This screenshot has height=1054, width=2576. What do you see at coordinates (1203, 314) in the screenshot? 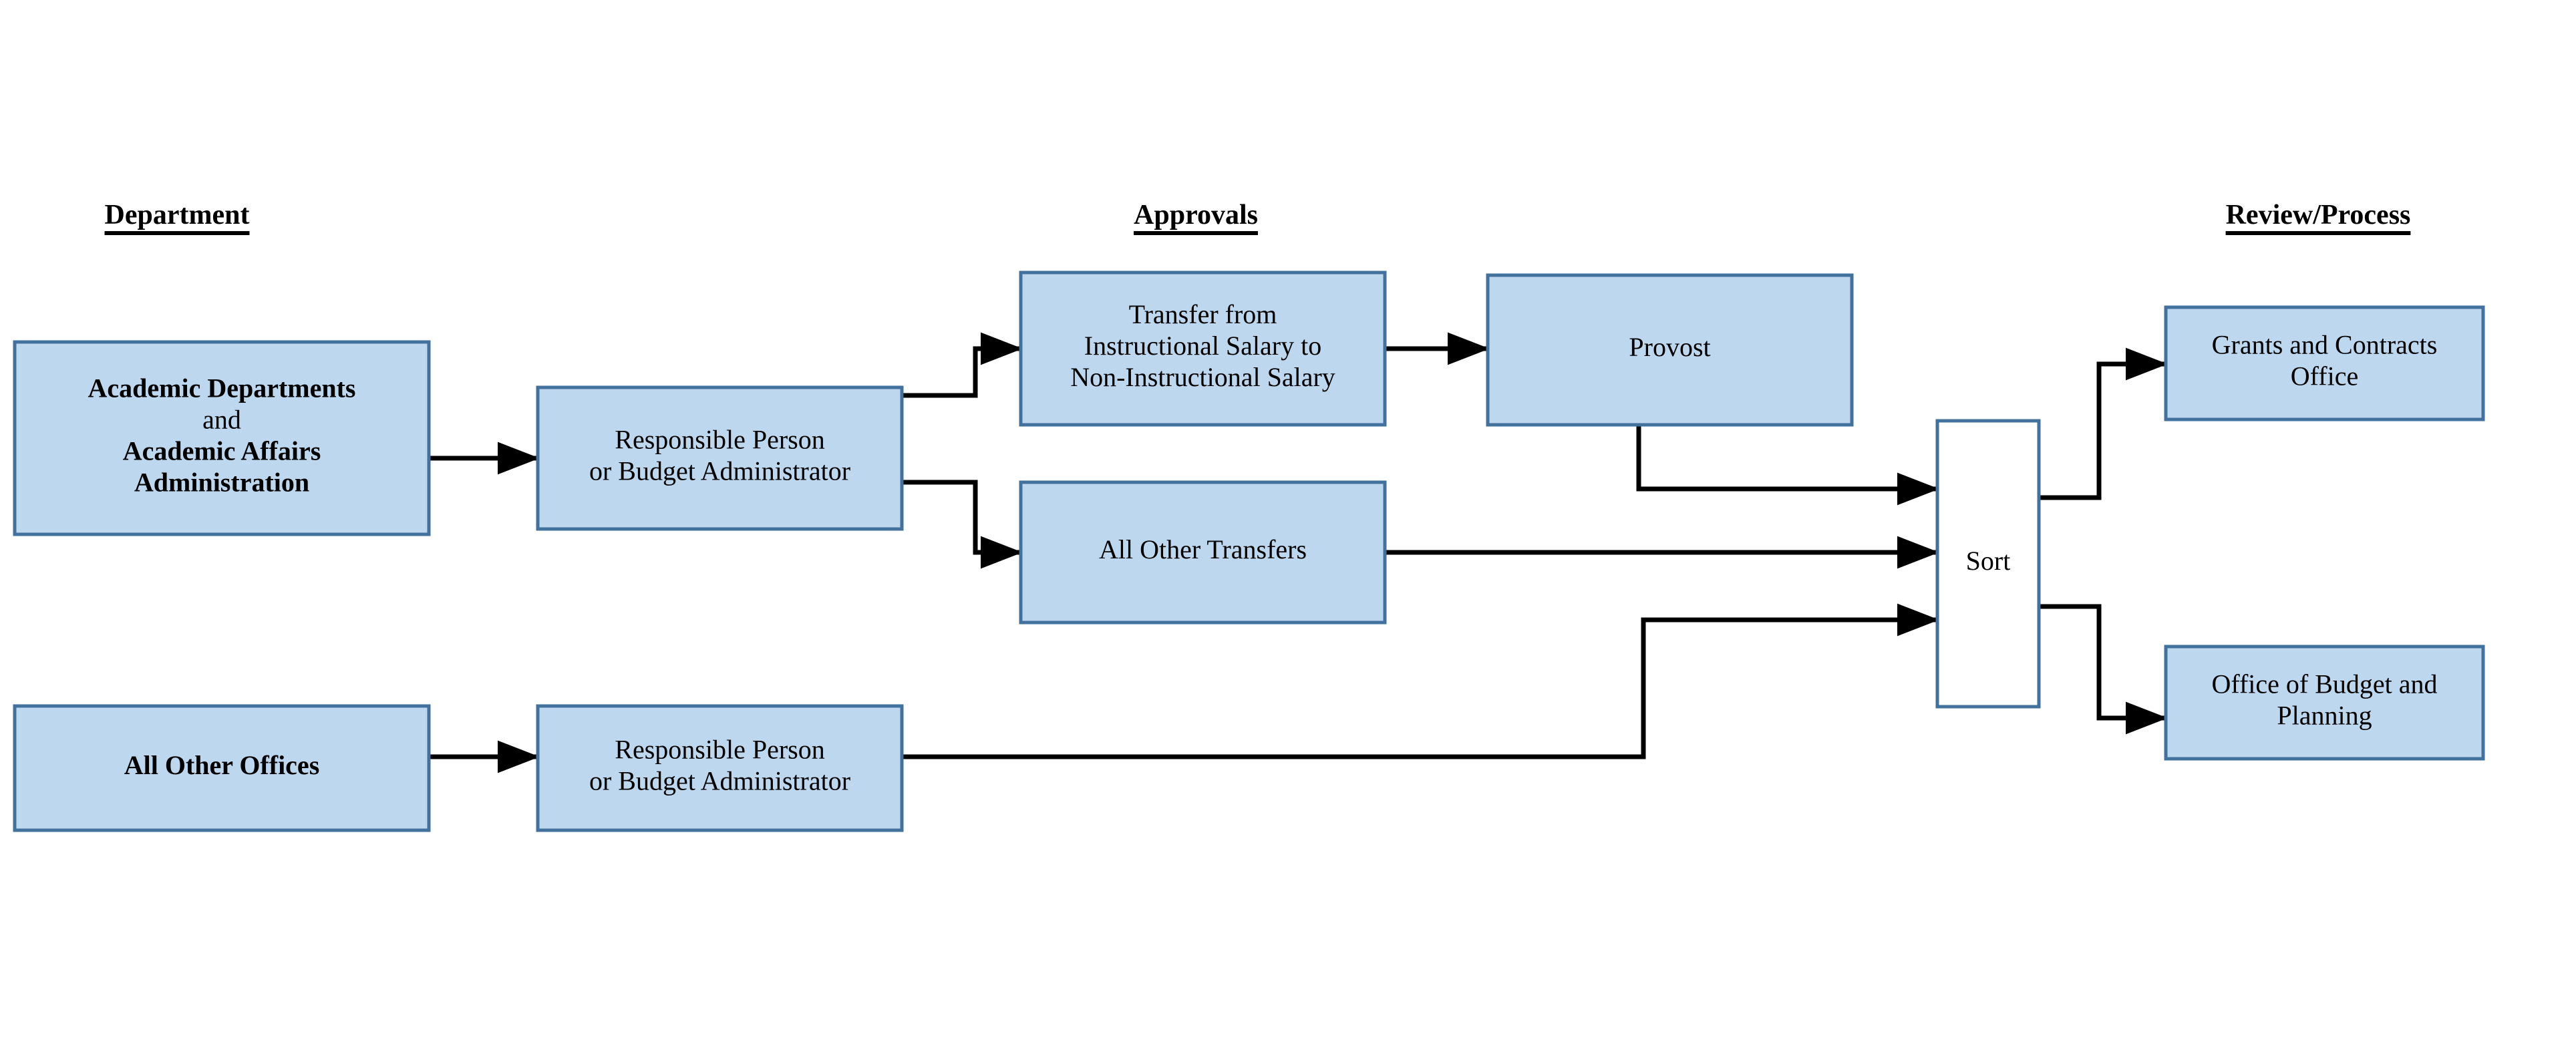
I see `transfer-instructional-to-non-instructional-node-label-line-1: Transfer from` at bounding box center [1203, 314].